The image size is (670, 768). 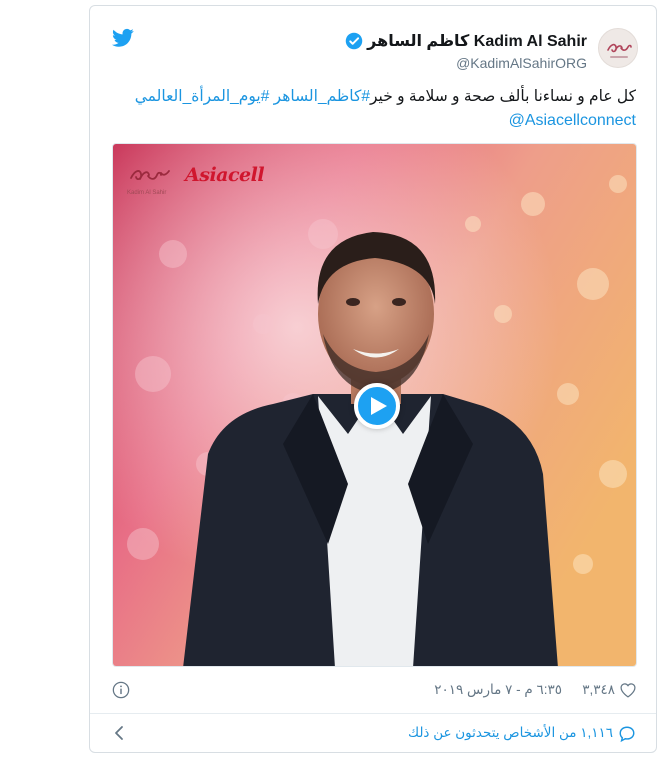 I want to click on play-button, so click(x=377, y=406).